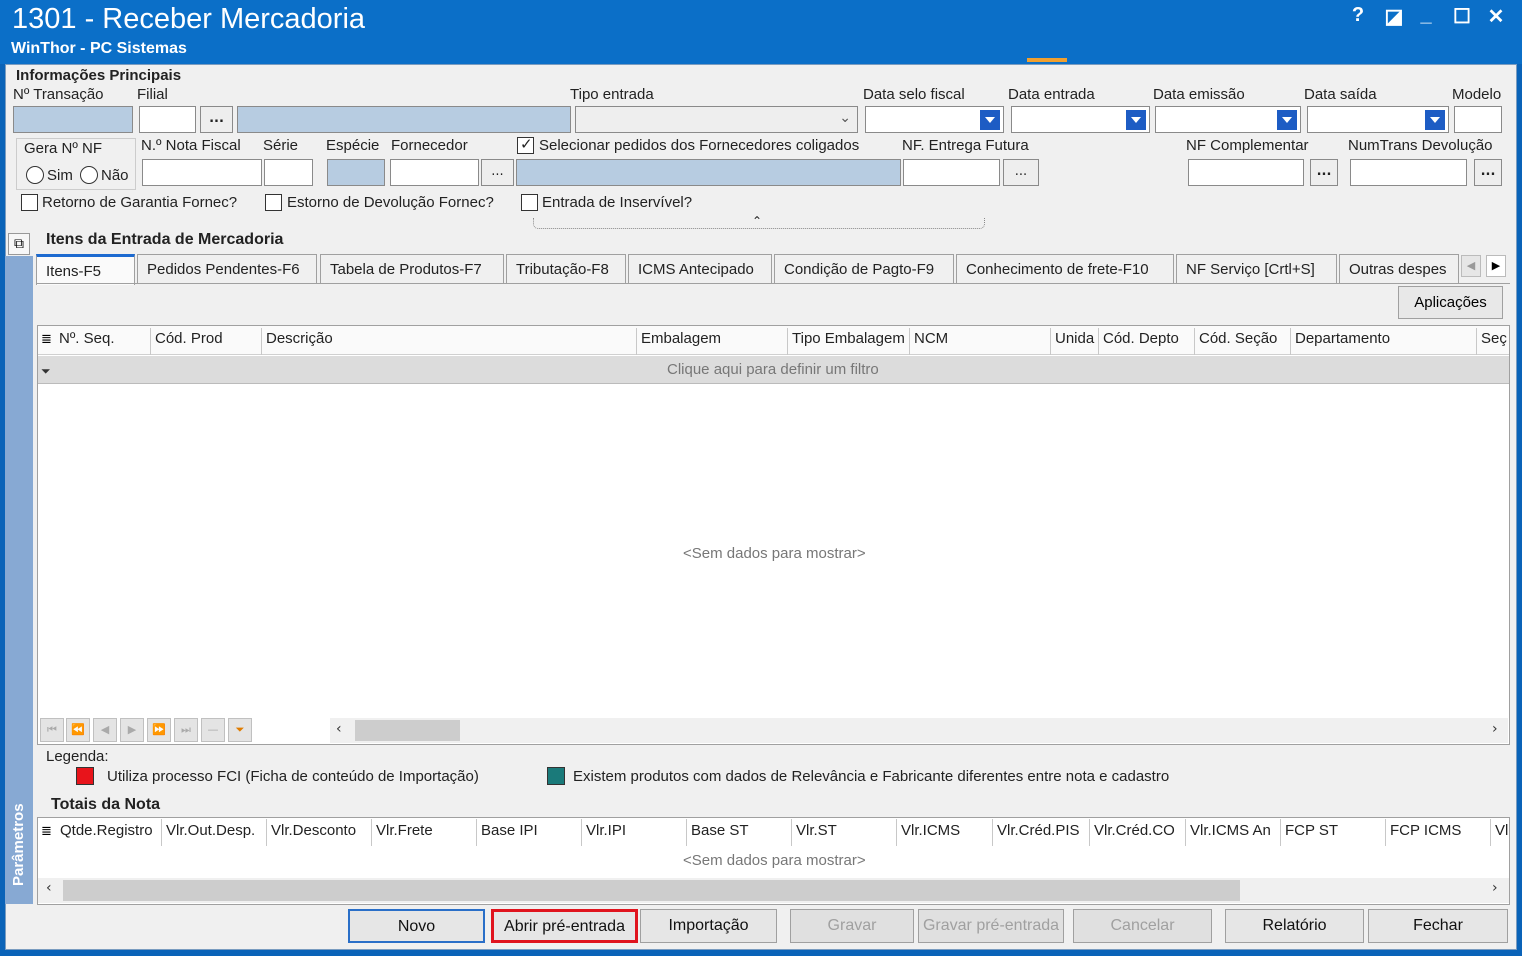 The height and width of the screenshot is (956, 1522). Describe the element at coordinates (1494, 338) in the screenshot. I see `col-secao: Seç` at that location.